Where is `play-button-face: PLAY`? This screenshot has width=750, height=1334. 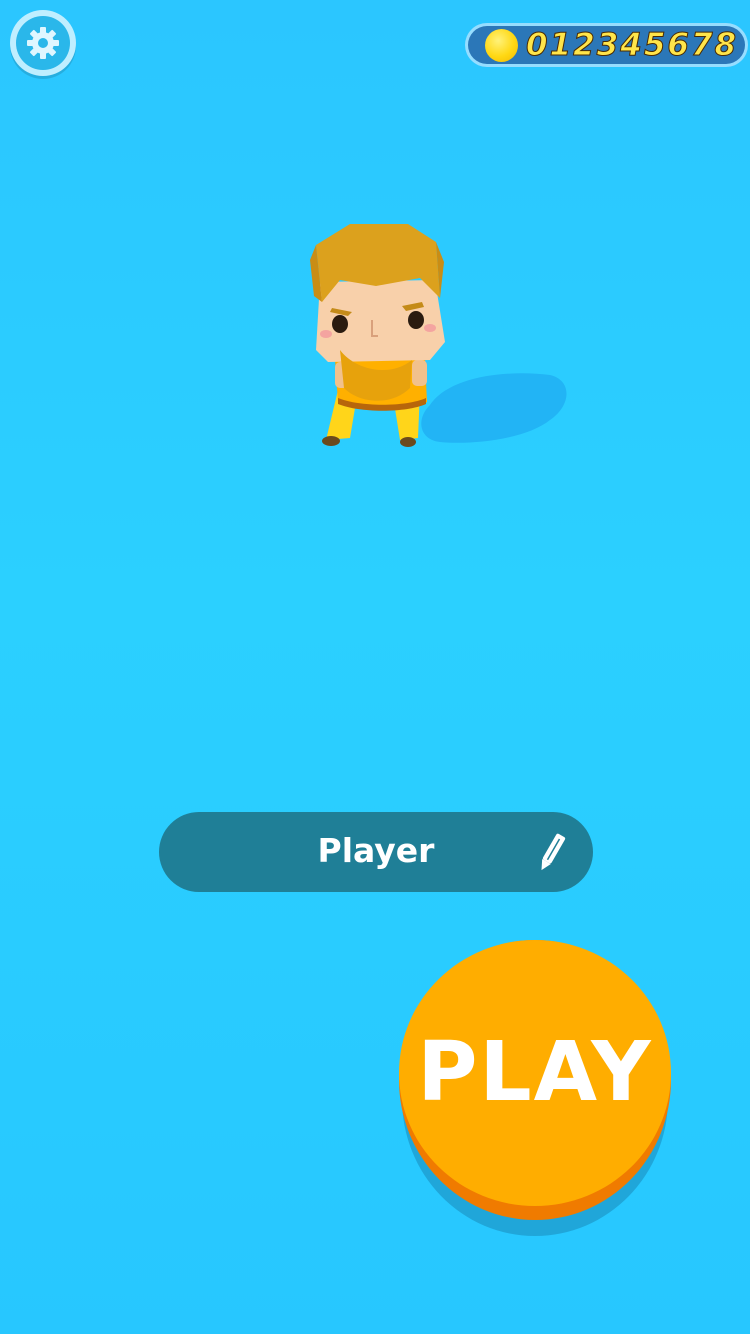 play-button-face: PLAY is located at coordinates (535, 1073).